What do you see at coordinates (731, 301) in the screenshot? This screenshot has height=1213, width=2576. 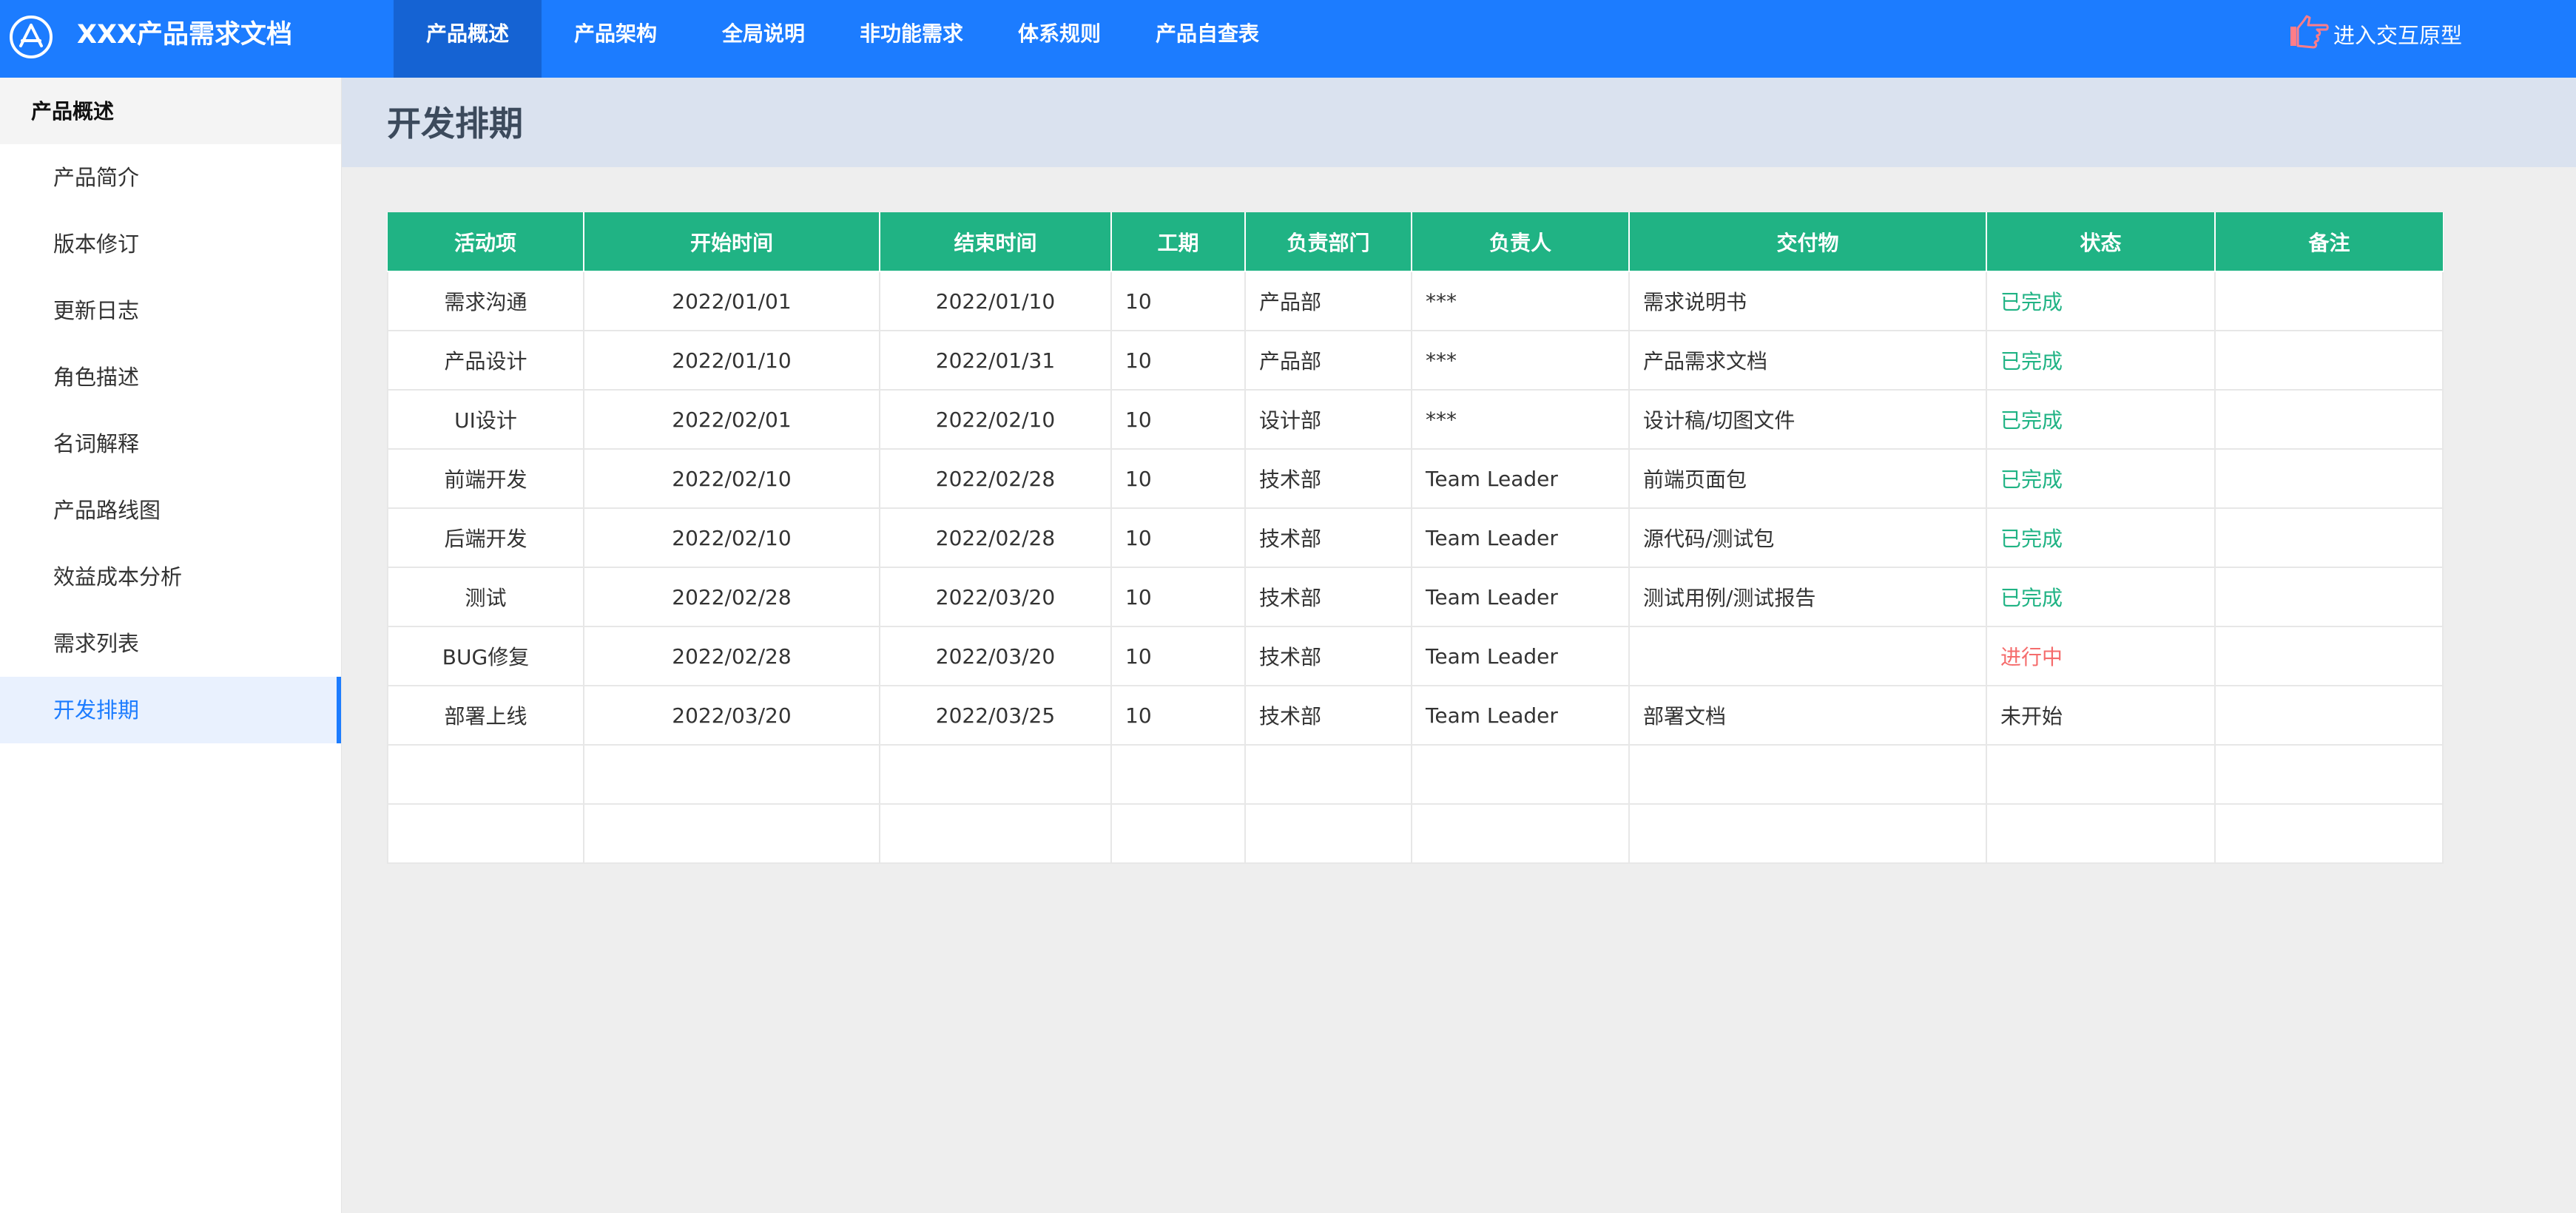 I see `start-time-cell: 2022/01/01` at bounding box center [731, 301].